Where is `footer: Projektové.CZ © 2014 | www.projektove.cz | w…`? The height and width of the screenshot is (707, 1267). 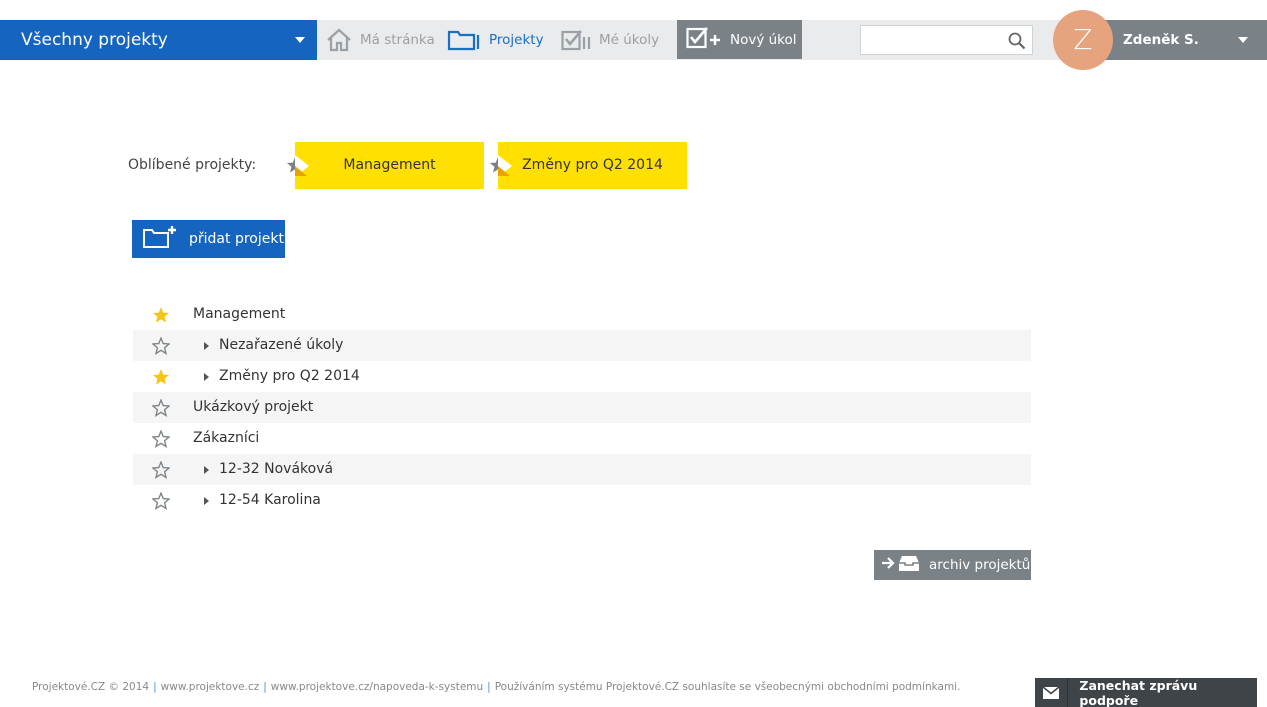 footer: Projektové.CZ © 2014 | www.projektove.cz | w… is located at coordinates (496, 687).